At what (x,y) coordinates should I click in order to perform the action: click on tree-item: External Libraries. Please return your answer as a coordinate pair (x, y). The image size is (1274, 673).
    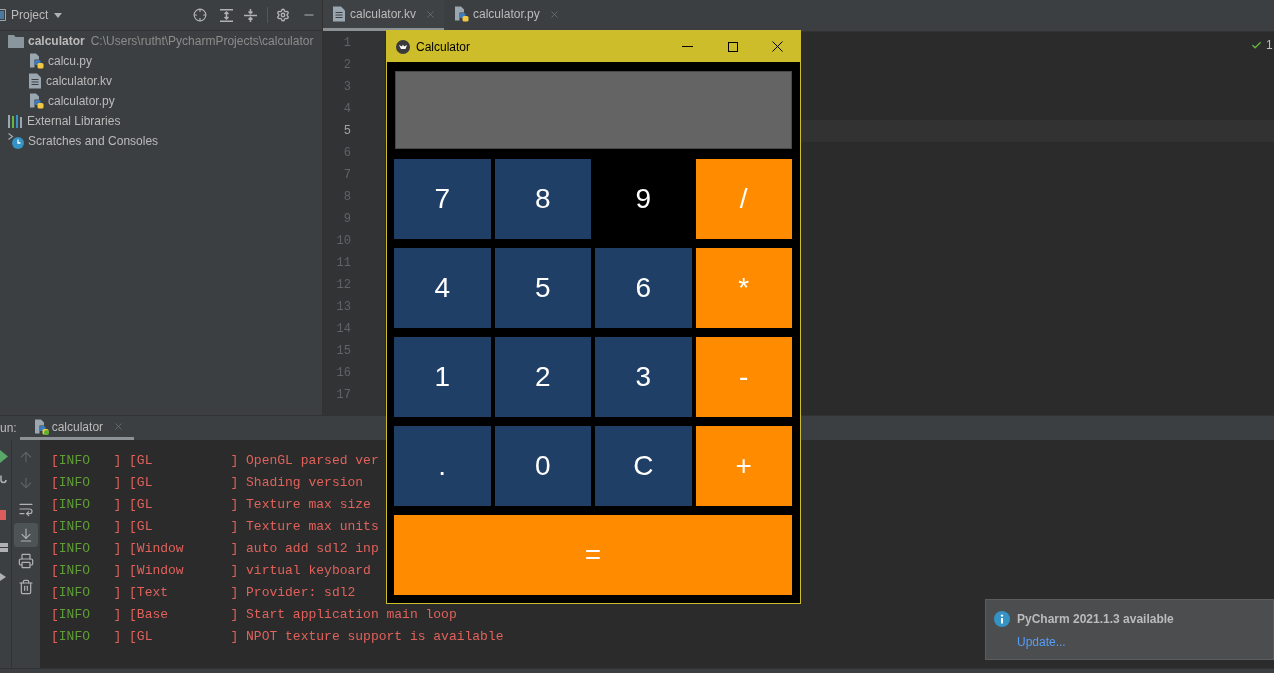
    Looking at the image, I should click on (74, 121).